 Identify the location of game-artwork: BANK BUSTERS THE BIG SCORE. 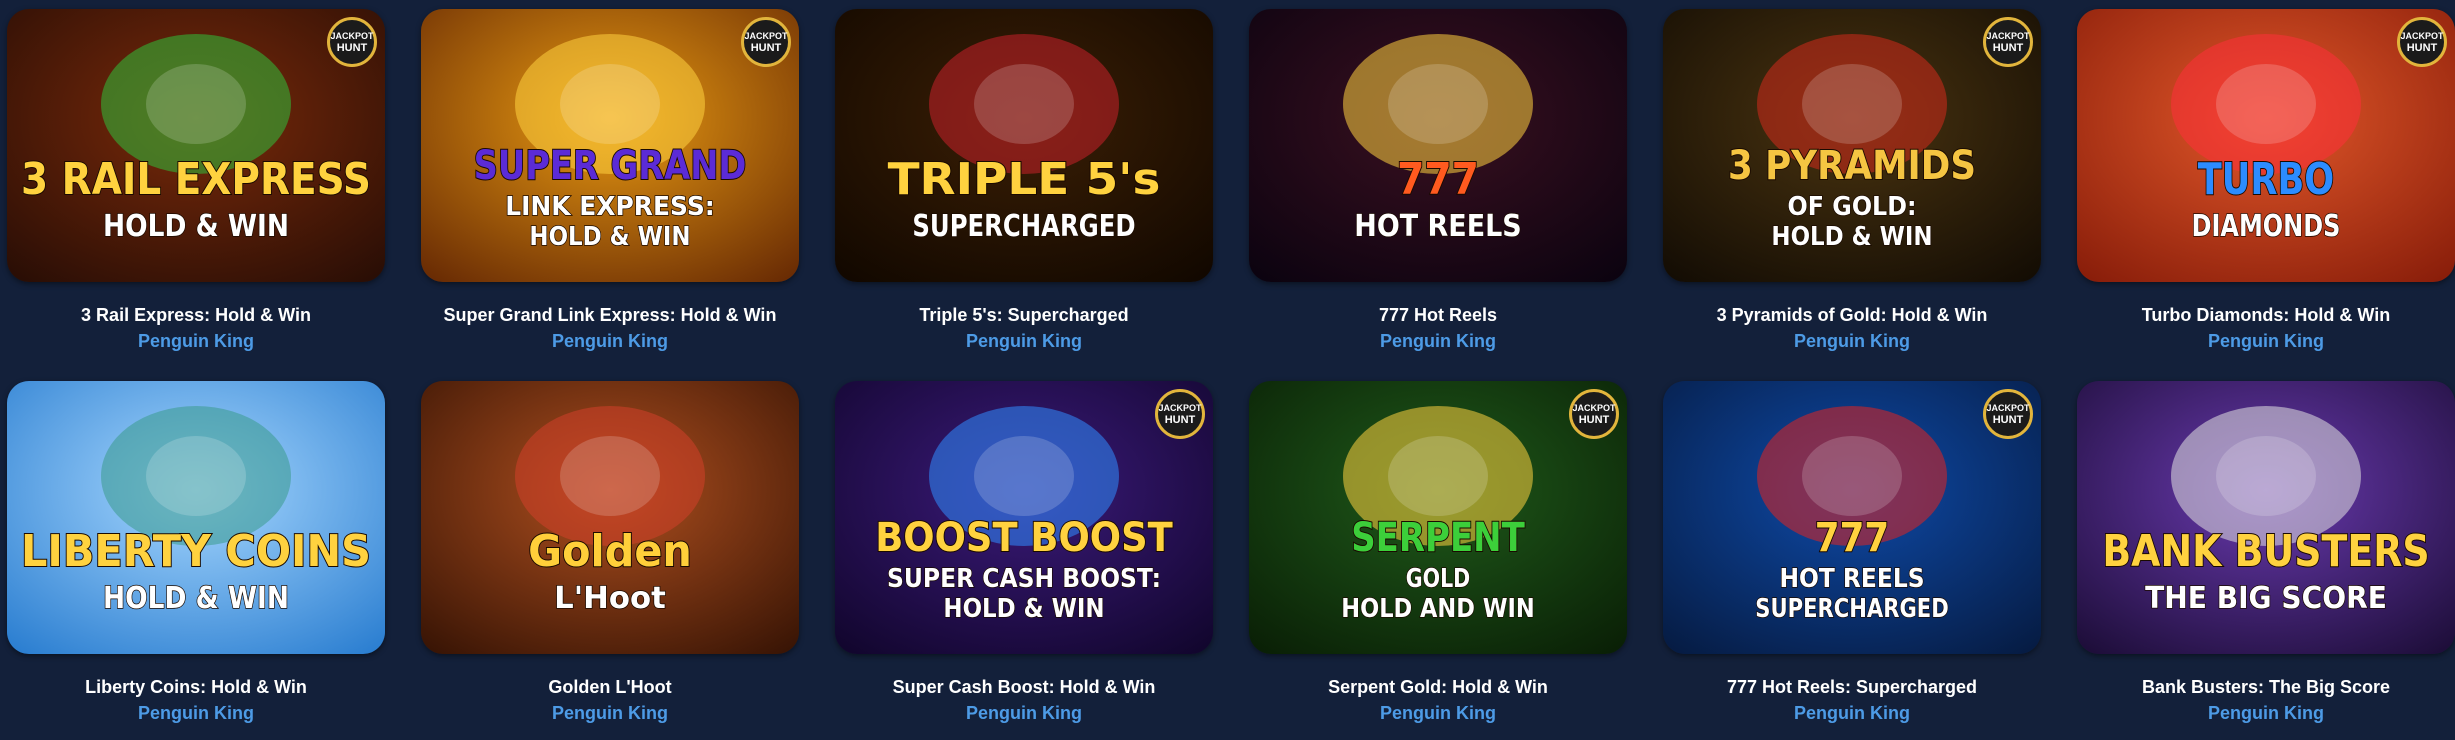
(2266, 517).